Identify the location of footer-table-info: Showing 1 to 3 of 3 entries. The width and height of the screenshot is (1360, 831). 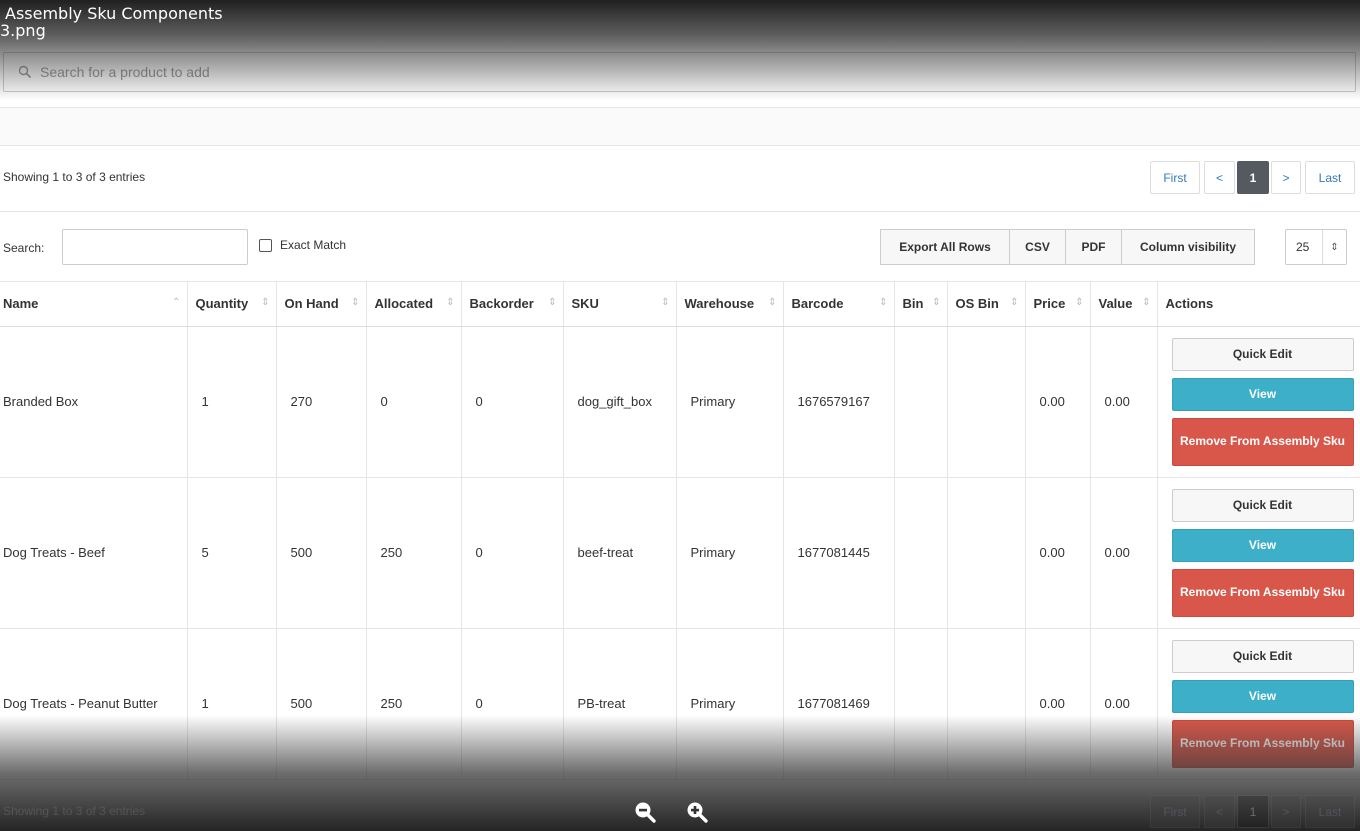
(74, 811).